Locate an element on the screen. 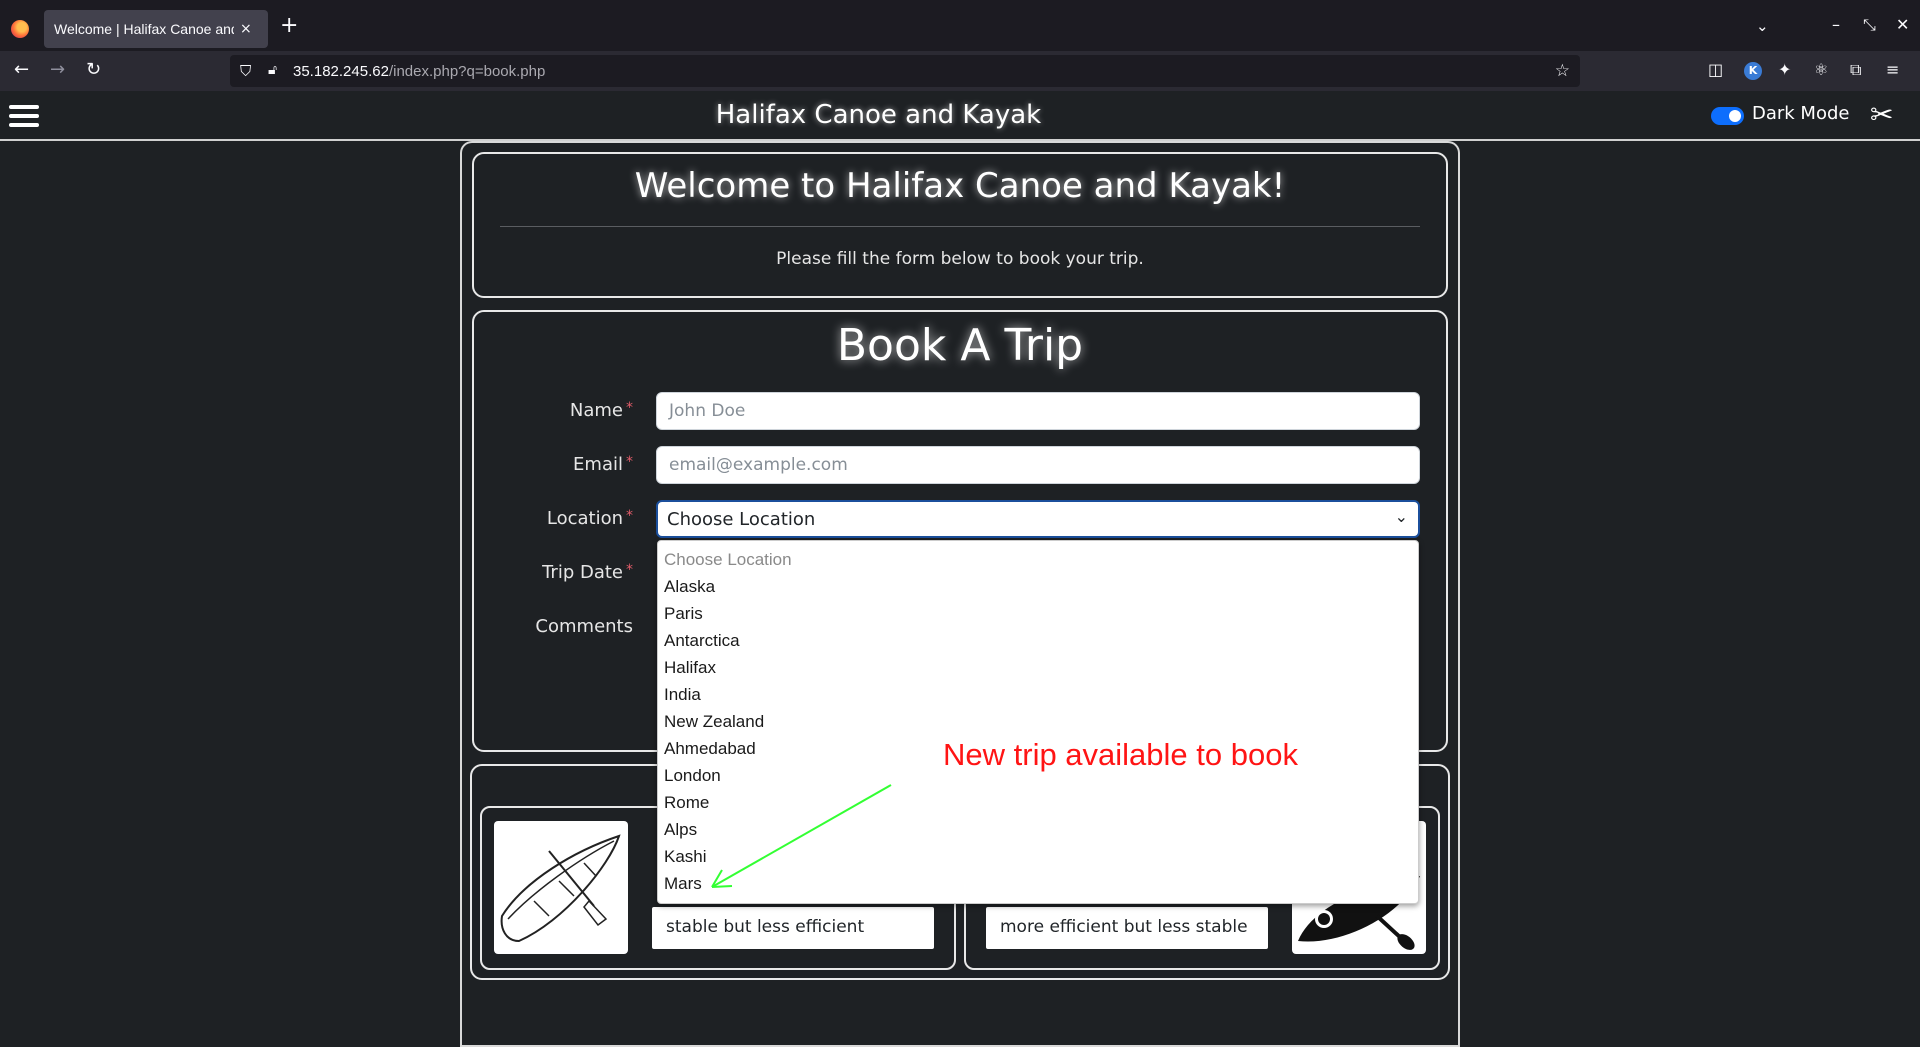  new-tab-icon: + is located at coordinates (289, 26).